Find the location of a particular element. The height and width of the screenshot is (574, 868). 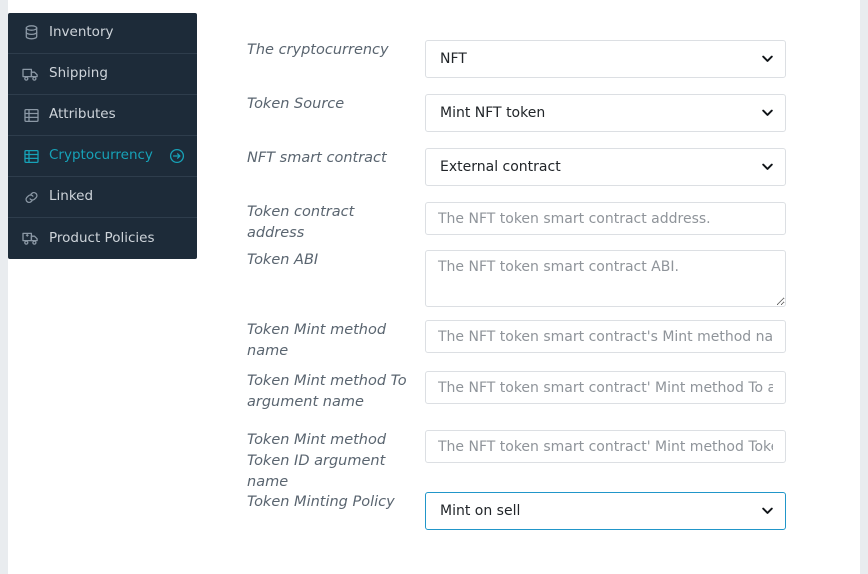

control-wrap-nft-smart-contract: External contract is located at coordinates (606, 167).